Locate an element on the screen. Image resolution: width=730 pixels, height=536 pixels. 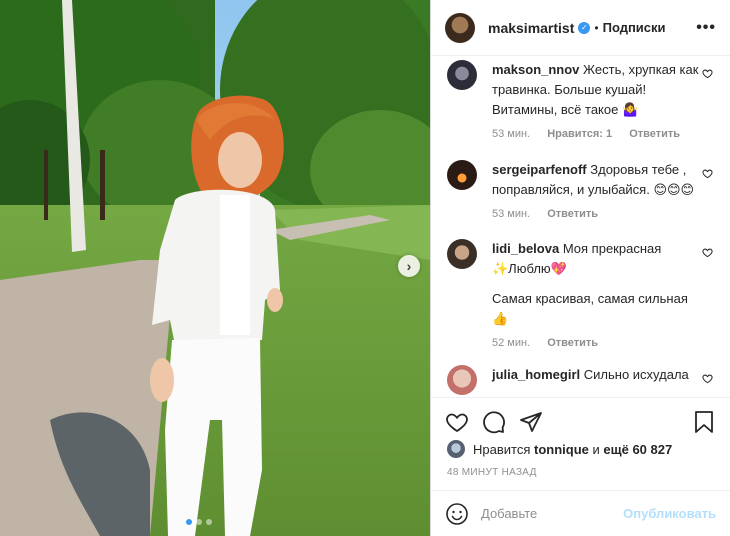
comment-time: 52 мин. is located at coordinates (511, 343).